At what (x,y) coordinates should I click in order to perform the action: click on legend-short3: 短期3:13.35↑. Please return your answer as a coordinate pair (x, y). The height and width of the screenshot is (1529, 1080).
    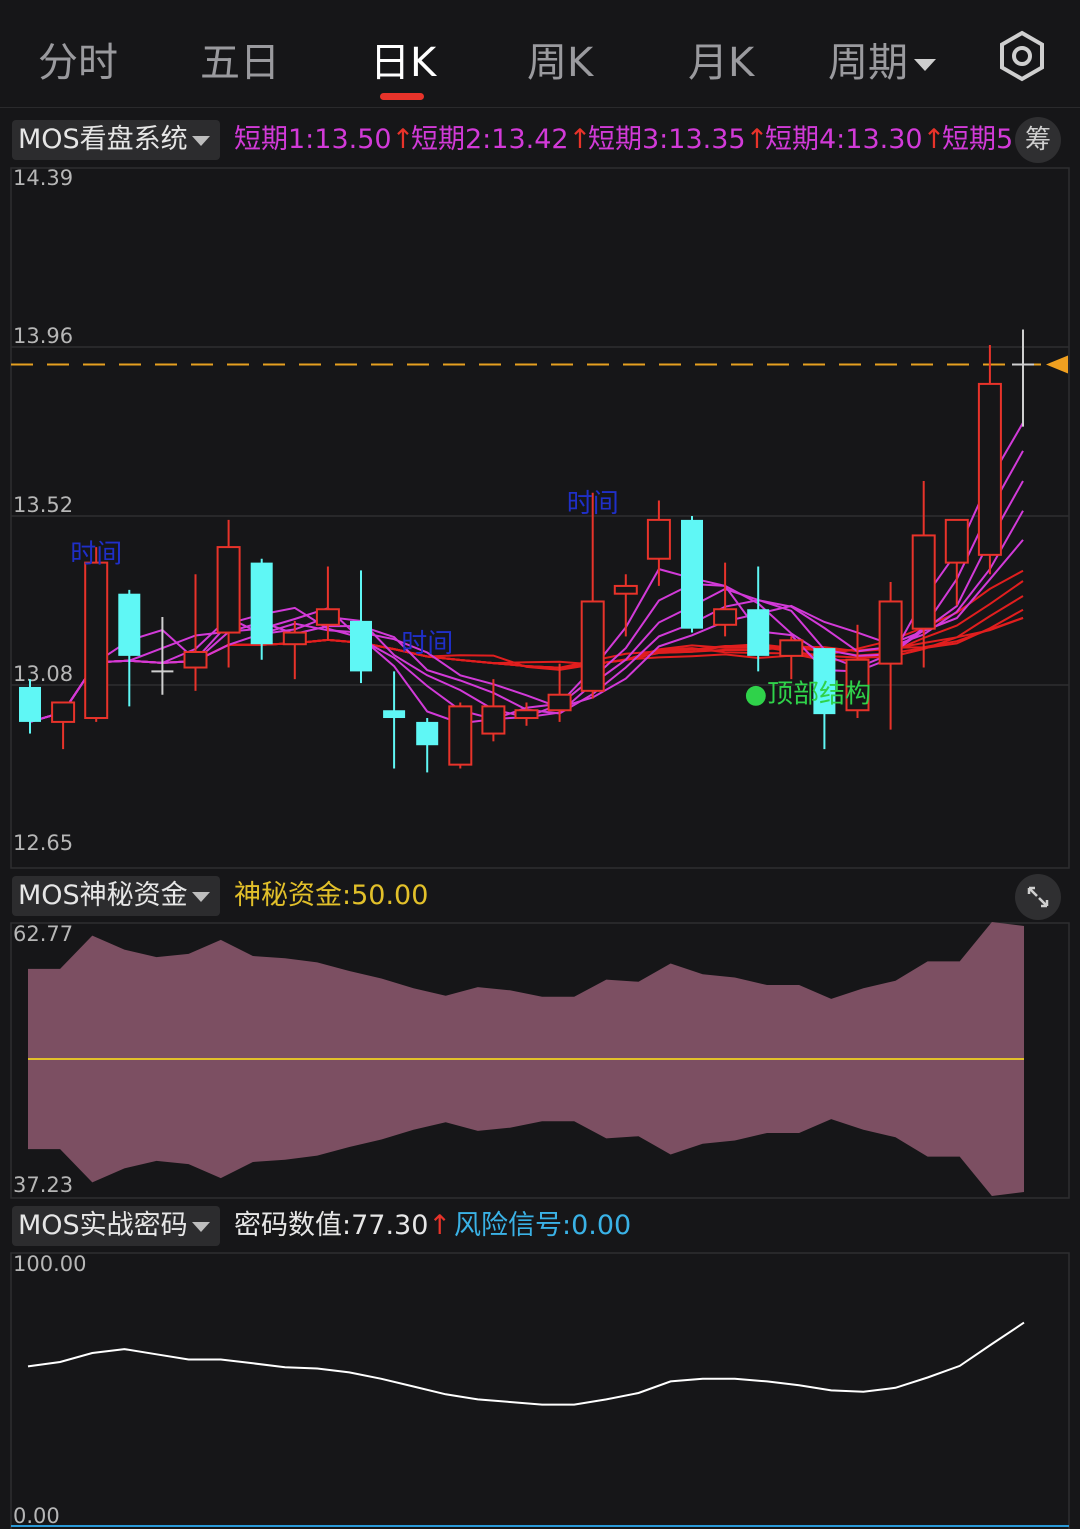
    Looking at the image, I should click on (678, 140).